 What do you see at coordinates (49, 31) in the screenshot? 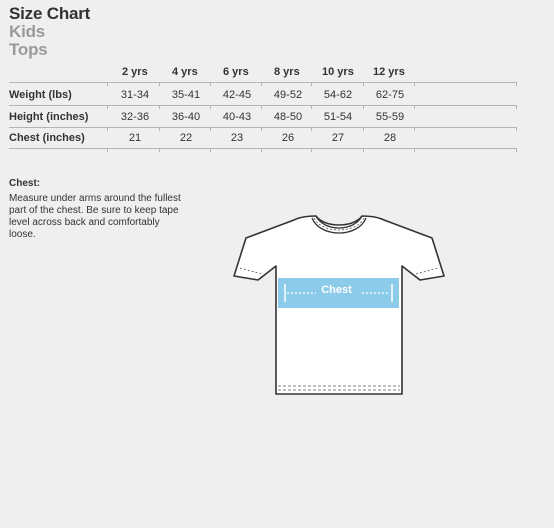
I see `title-block: Size Chart Kids Tops` at bounding box center [49, 31].